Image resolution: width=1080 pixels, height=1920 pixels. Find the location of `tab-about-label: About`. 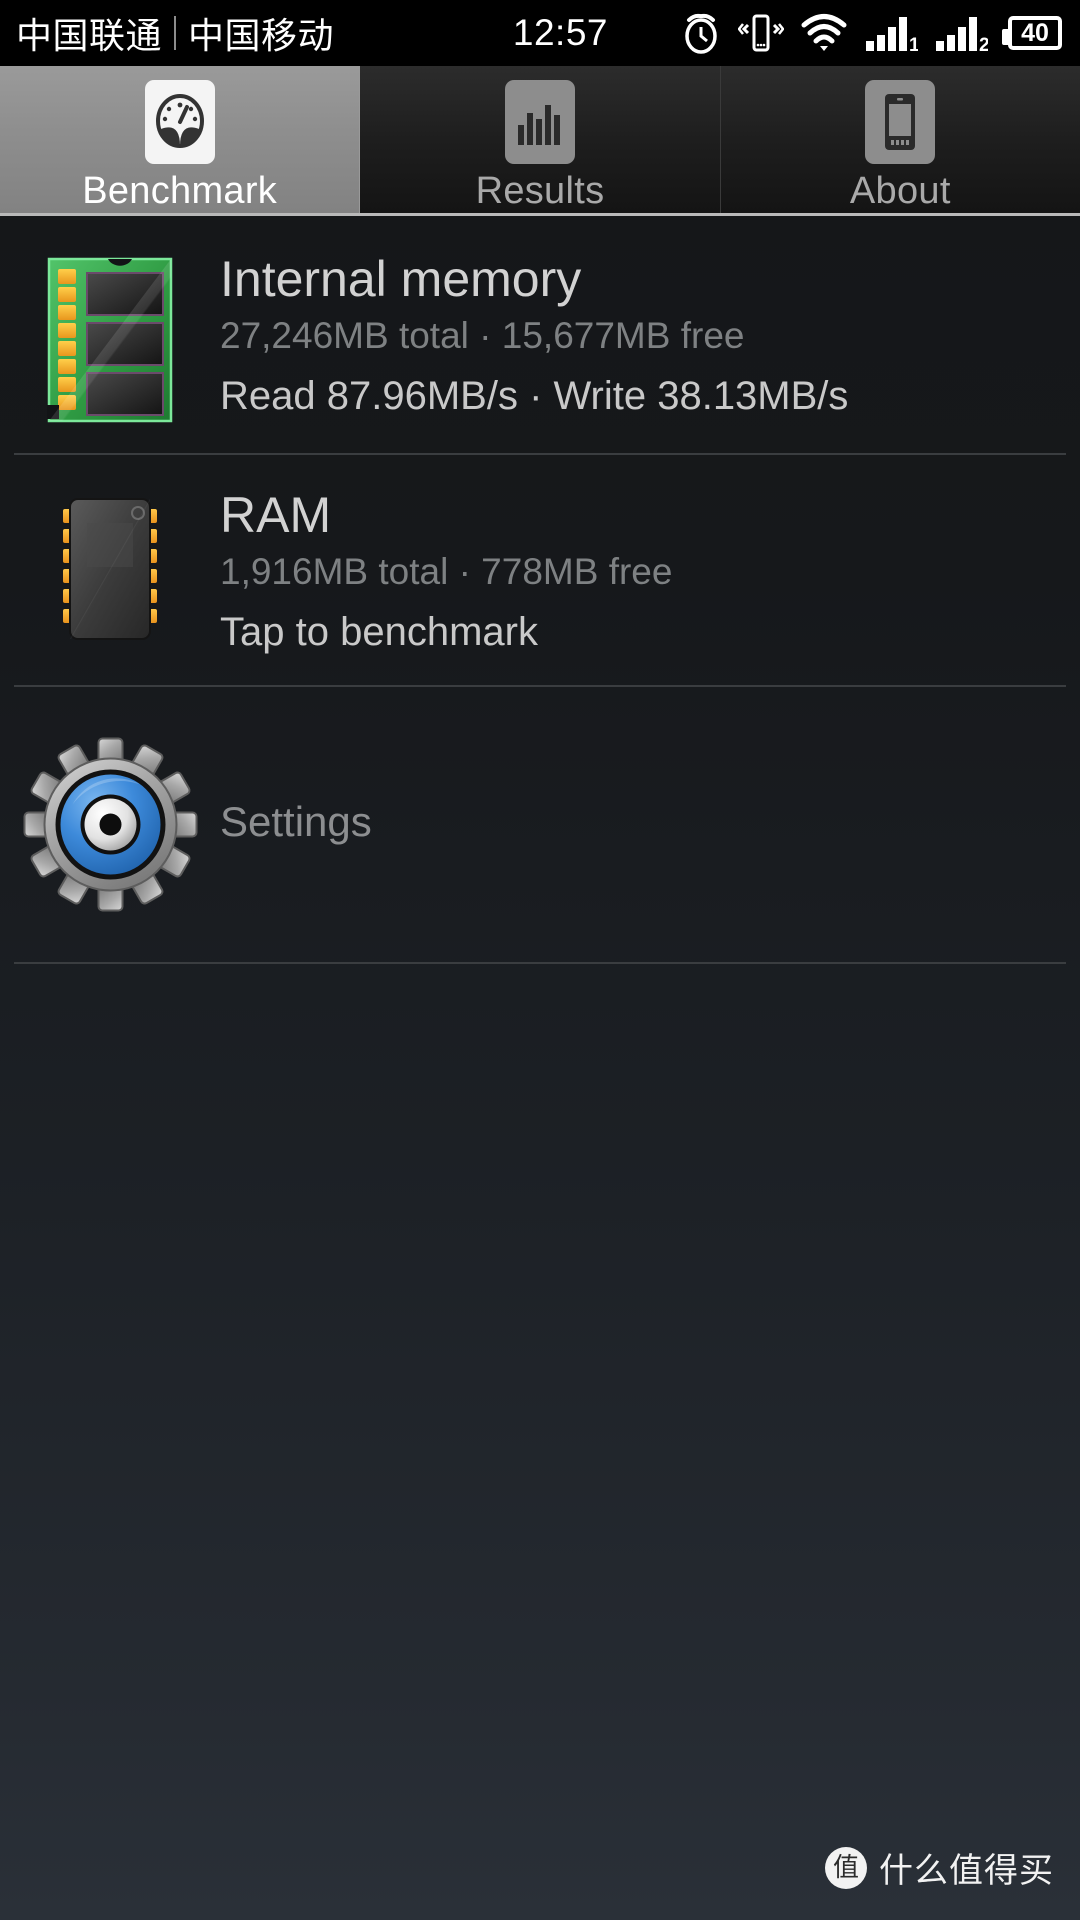

tab-about-label: About is located at coordinates (900, 191).